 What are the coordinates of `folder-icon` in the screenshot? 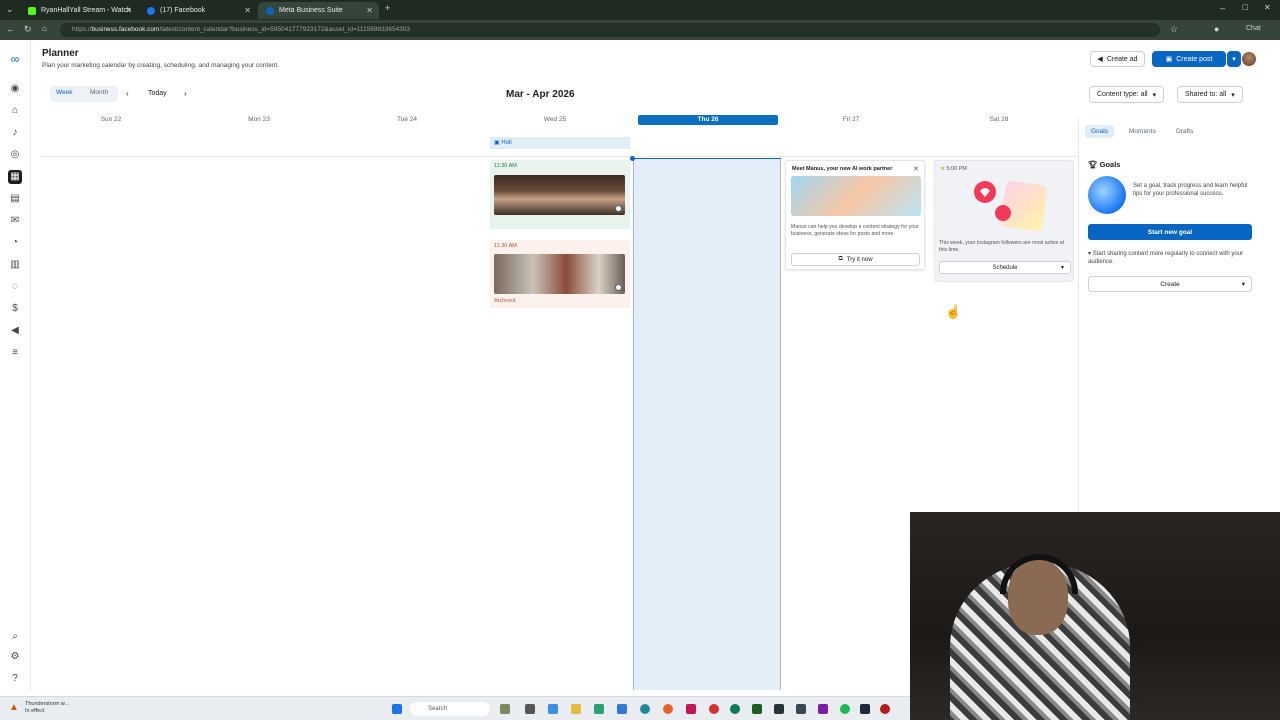 It's located at (576, 709).